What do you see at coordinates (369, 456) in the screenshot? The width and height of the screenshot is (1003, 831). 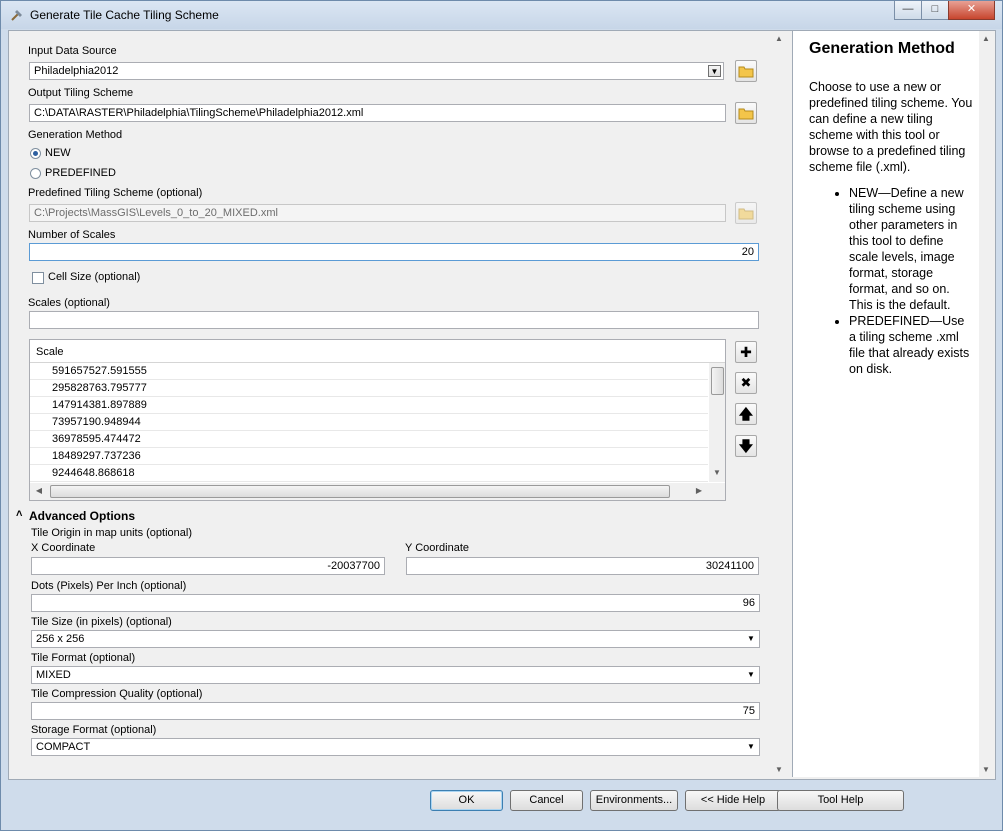 I see `table-row: 18489297.737236` at bounding box center [369, 456].